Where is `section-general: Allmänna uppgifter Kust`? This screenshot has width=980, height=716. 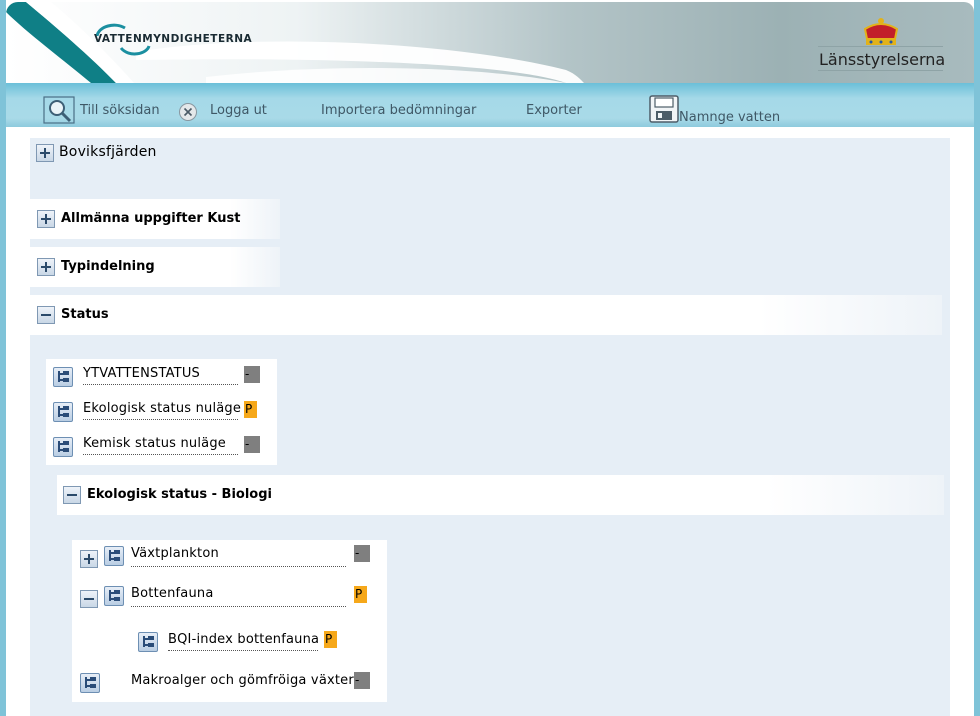 section-general: Allmänna uppgifter Kust is located at coordinates (155, 219).